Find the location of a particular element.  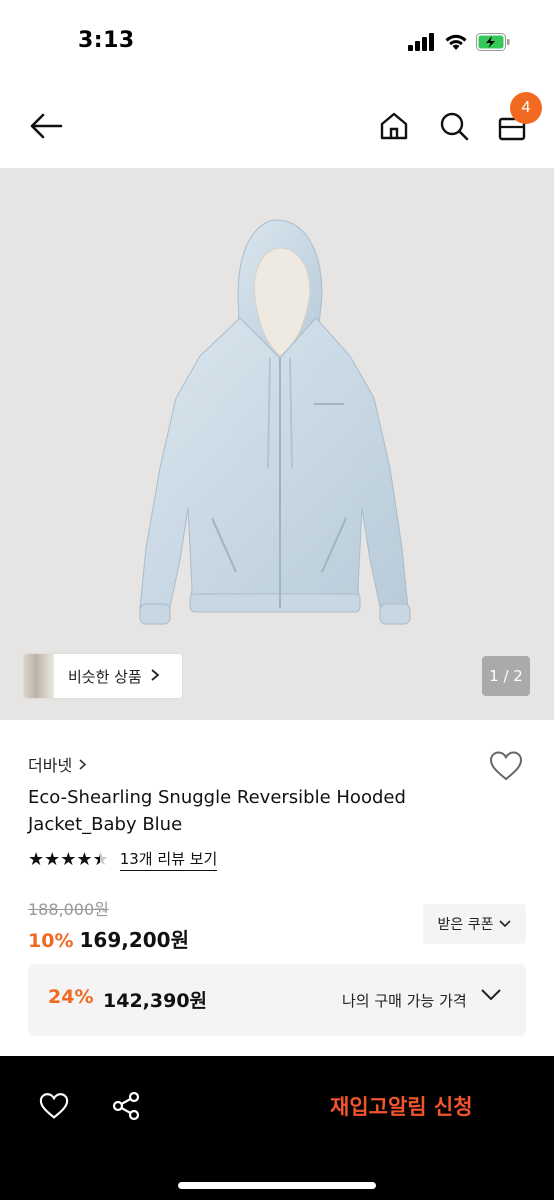

home-indicator is located at coordinates (277, 1185).